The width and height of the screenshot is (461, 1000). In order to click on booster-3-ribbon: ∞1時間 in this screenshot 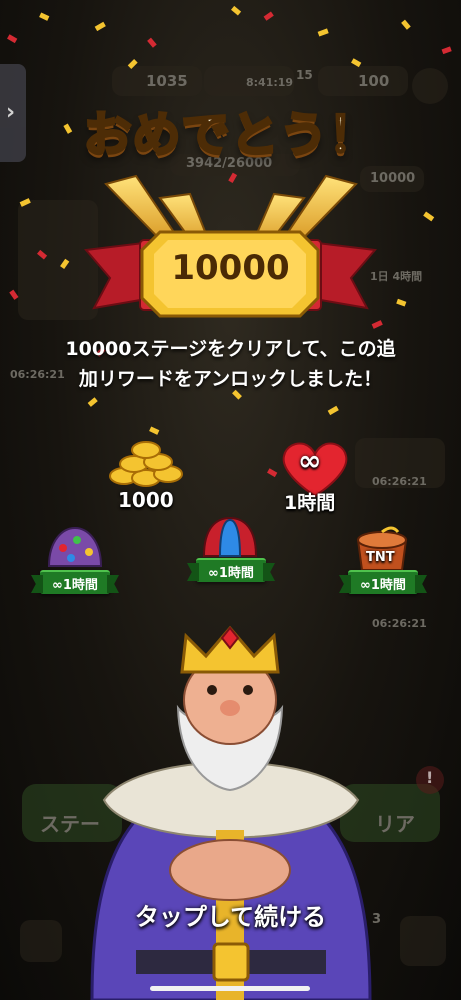, I will do `click(383, 582)`.